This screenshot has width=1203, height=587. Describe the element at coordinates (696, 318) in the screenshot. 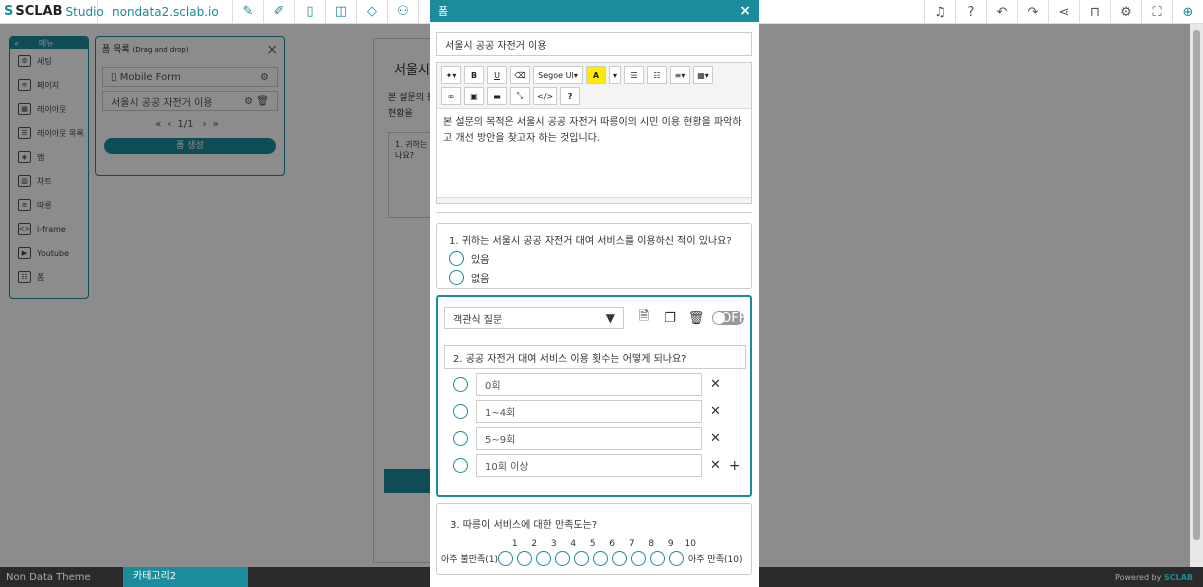

I see `trash-icon: 🗑` at that location.